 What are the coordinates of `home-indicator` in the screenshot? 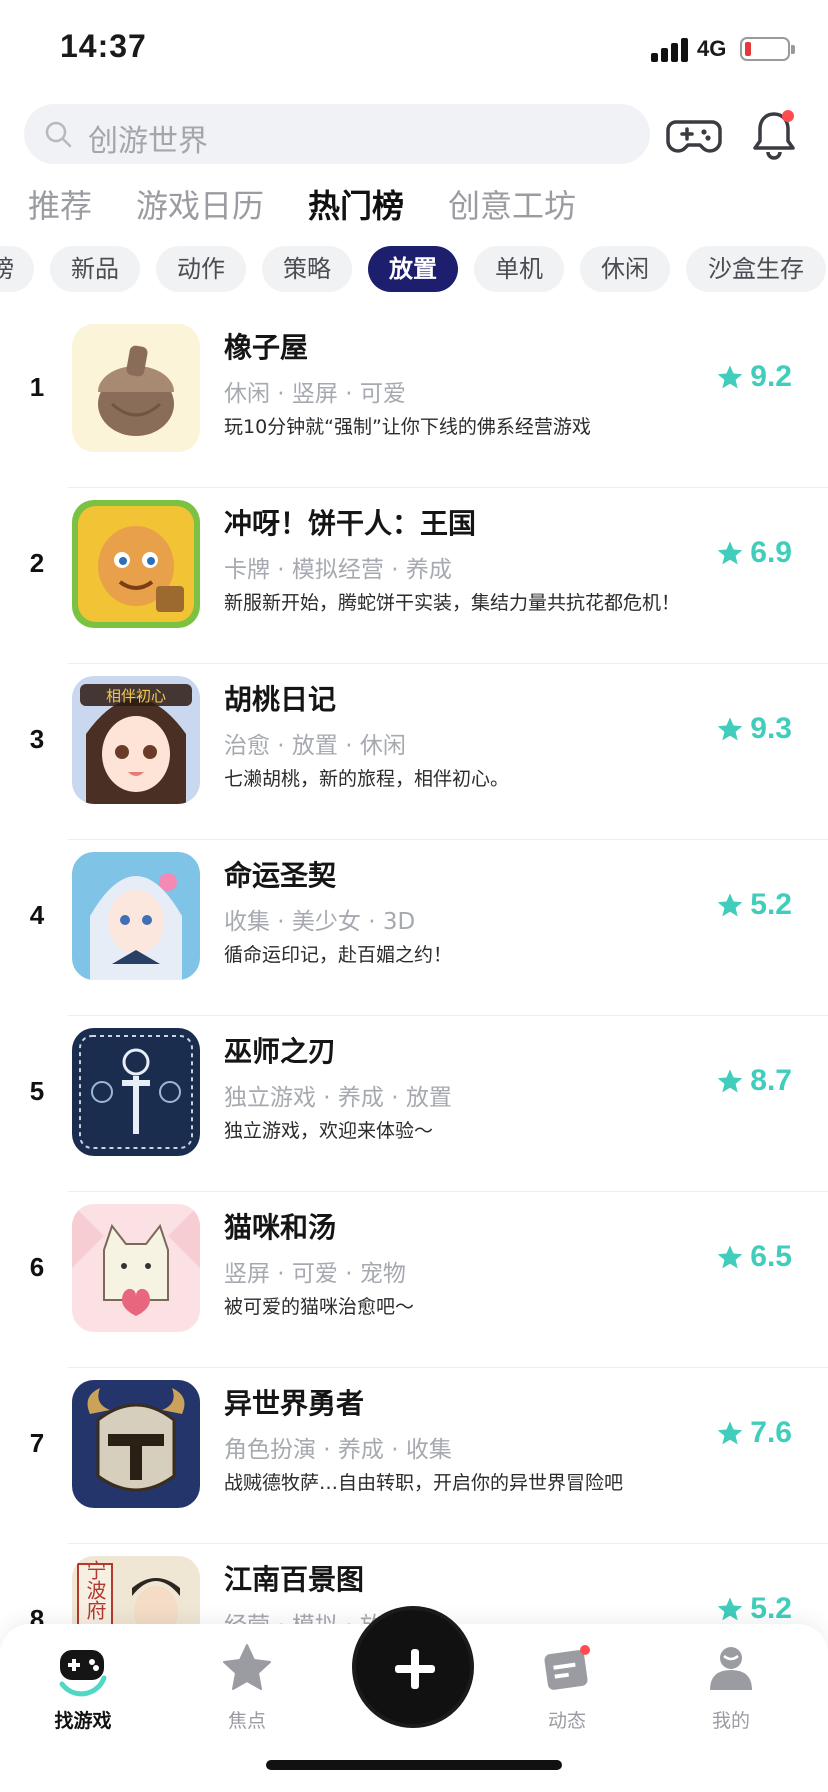 It's located at (414, 1765).